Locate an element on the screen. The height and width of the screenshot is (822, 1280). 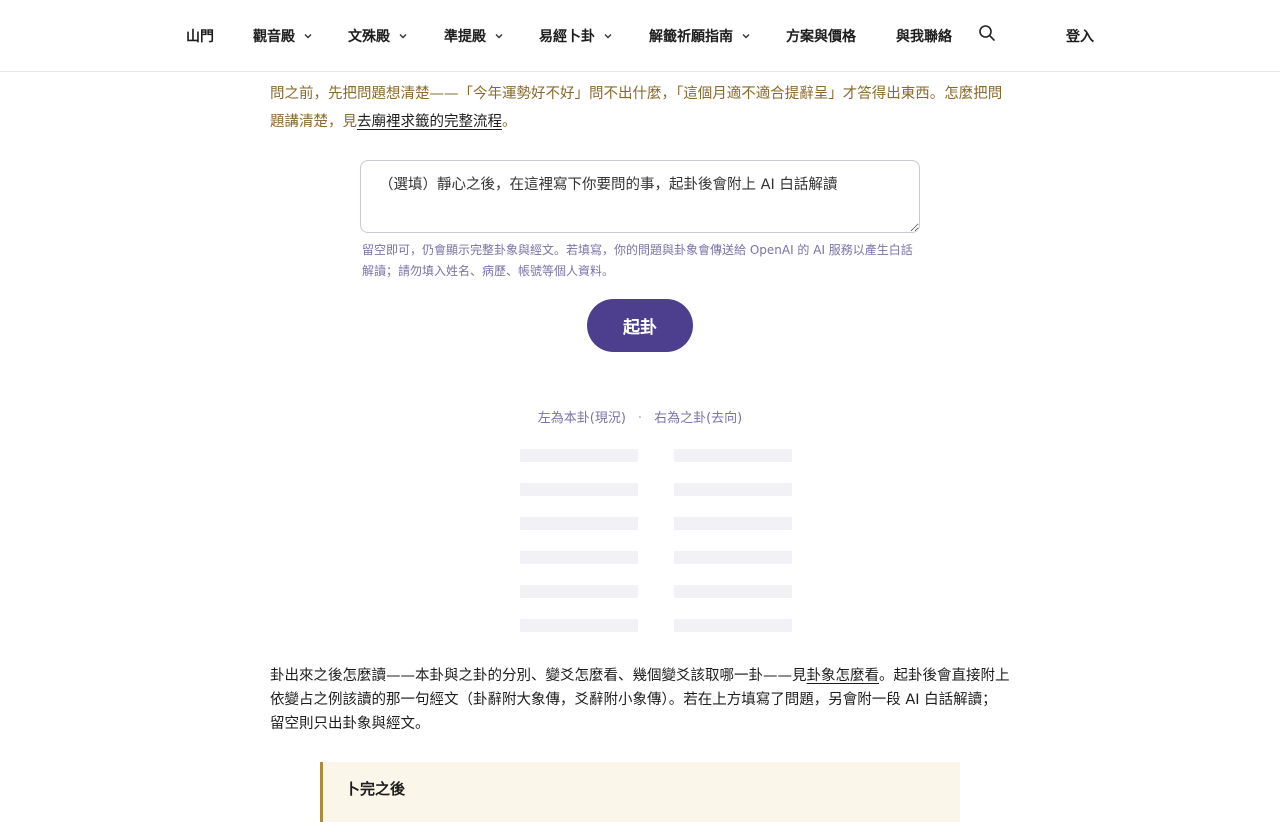
nav-item-label: 易經卜卦 is located at coordinates (567, 37).